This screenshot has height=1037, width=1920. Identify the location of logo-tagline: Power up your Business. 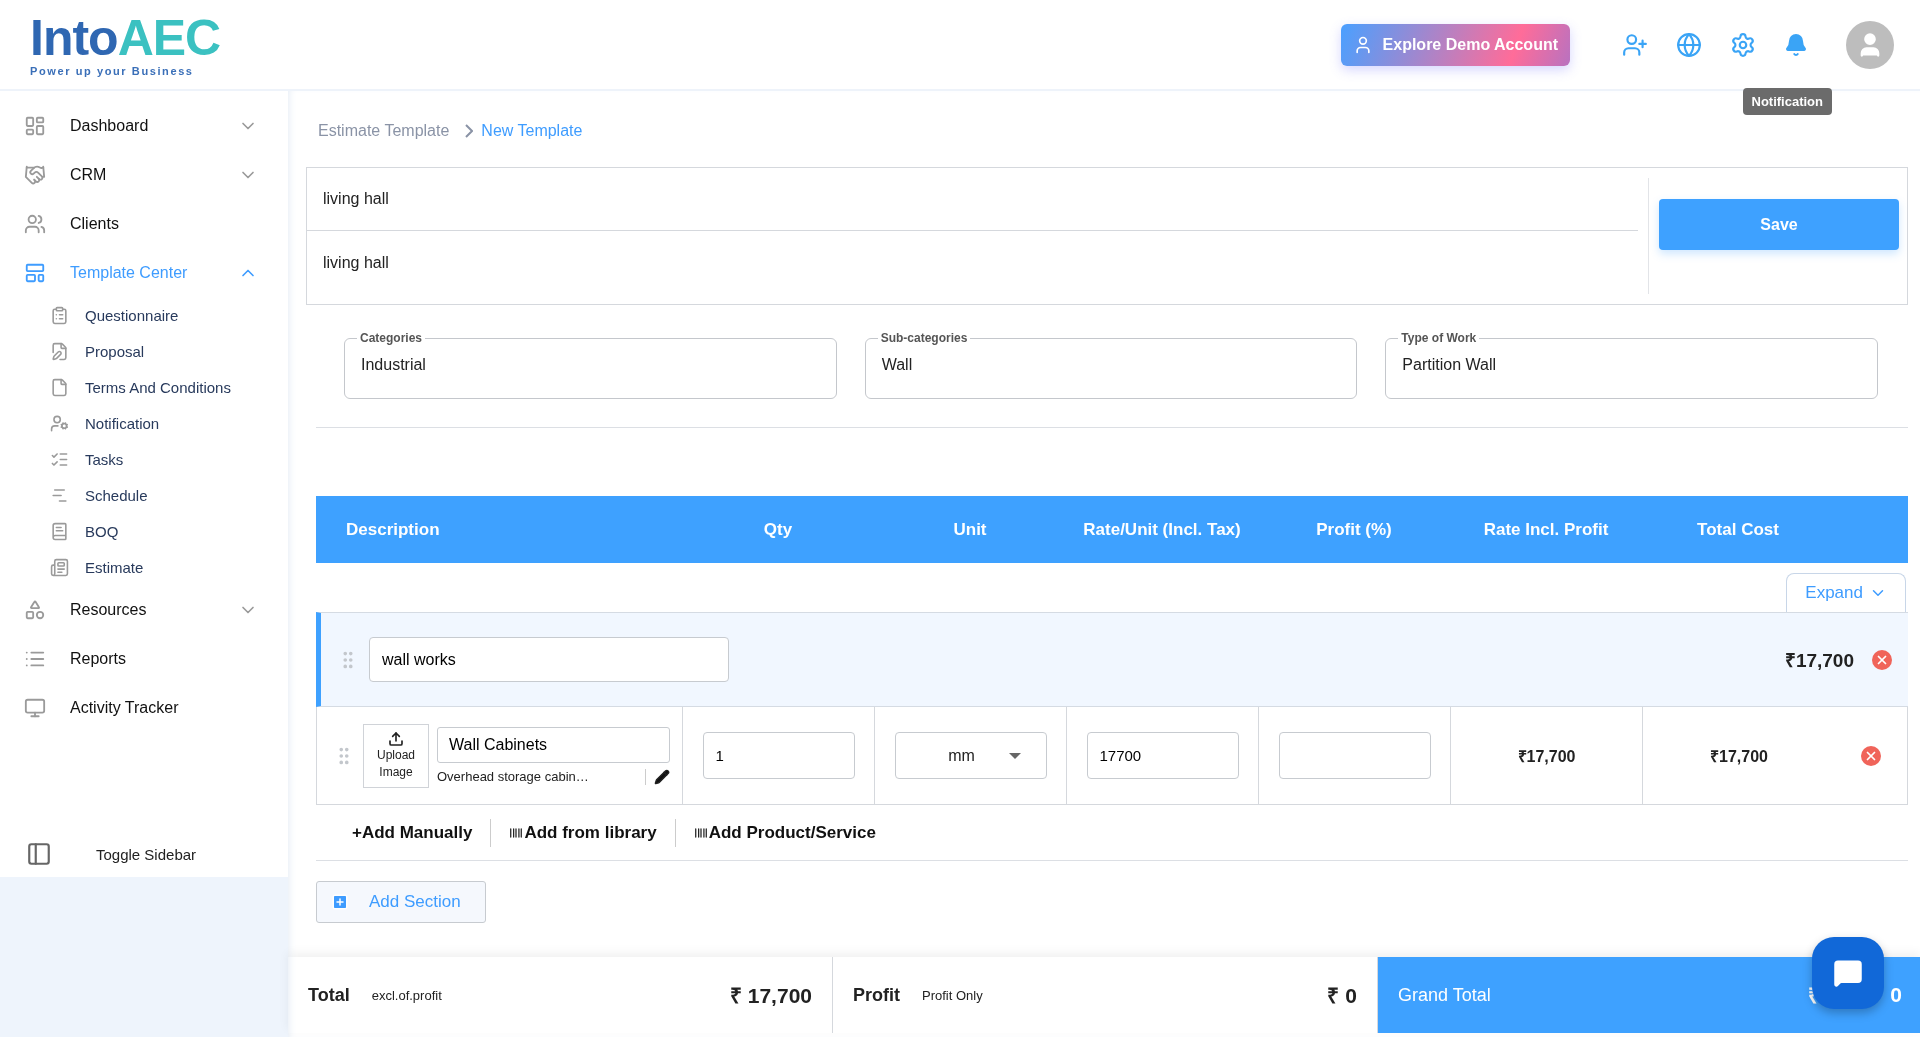
(112, 70).